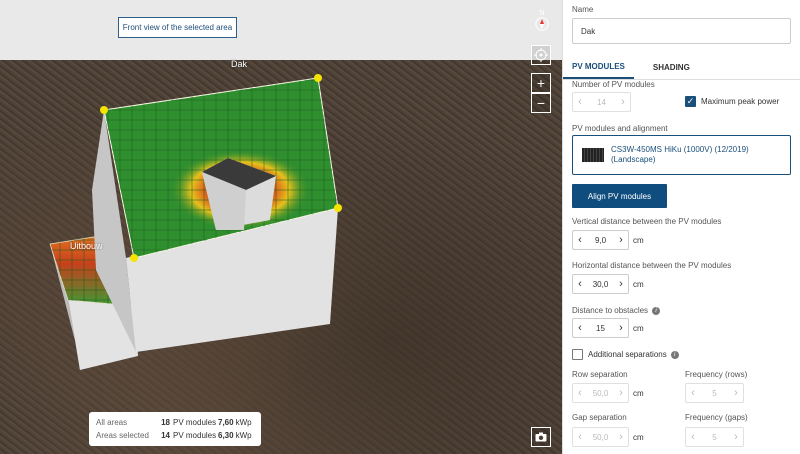  What do you see at coordinates (177, 27) in the screenshot?
I see `view-tooltip: Front view of the selected area` at bounding box center [177, 27].